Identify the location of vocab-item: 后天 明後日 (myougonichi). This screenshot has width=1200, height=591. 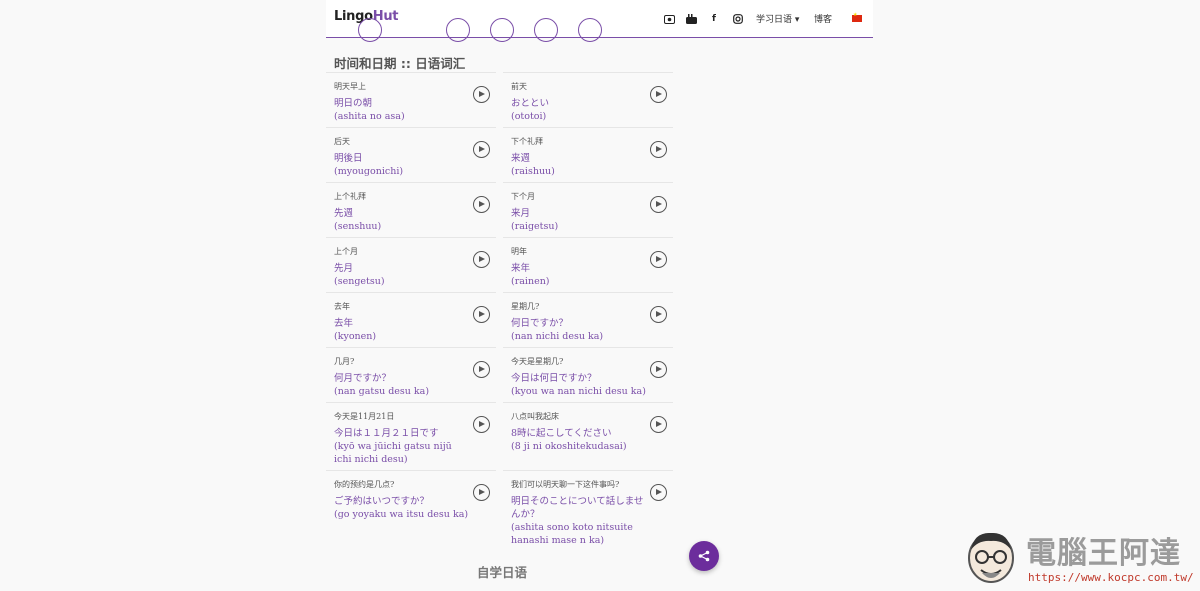
(411, 154).